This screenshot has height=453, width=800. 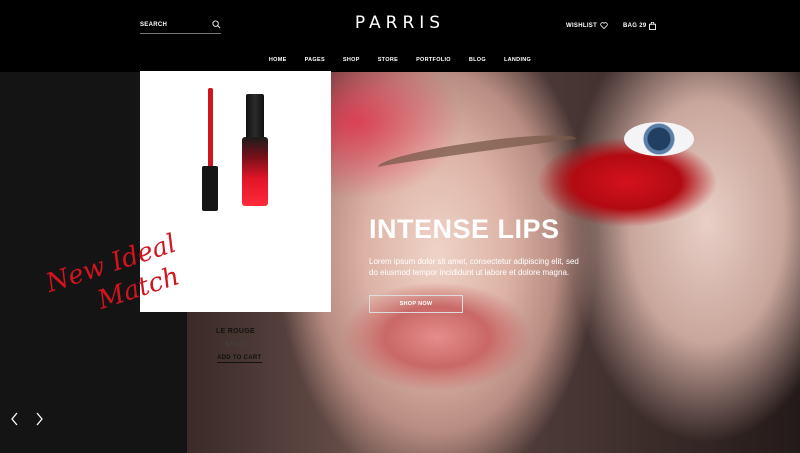 What do you see at coordinates (255, 150) in the screenshot?
I see `lip-gloss-tube-image` at bounding box center [255, 150].